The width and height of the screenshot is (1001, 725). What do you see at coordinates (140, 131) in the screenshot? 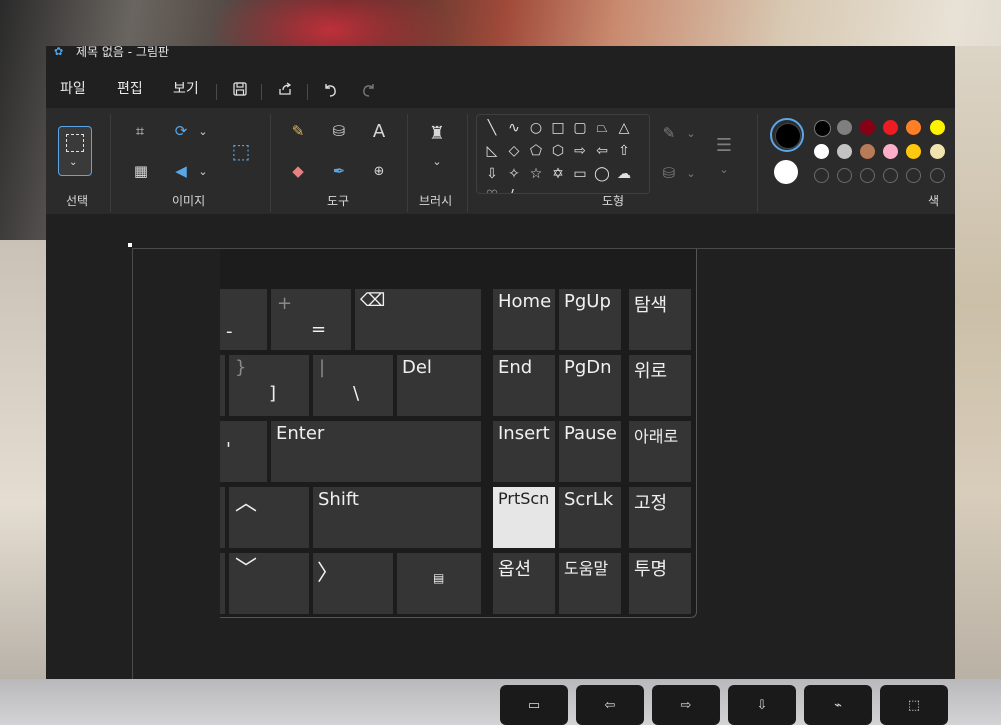
I see `crop-icon: ⌗` at bounding box center [140, 131].